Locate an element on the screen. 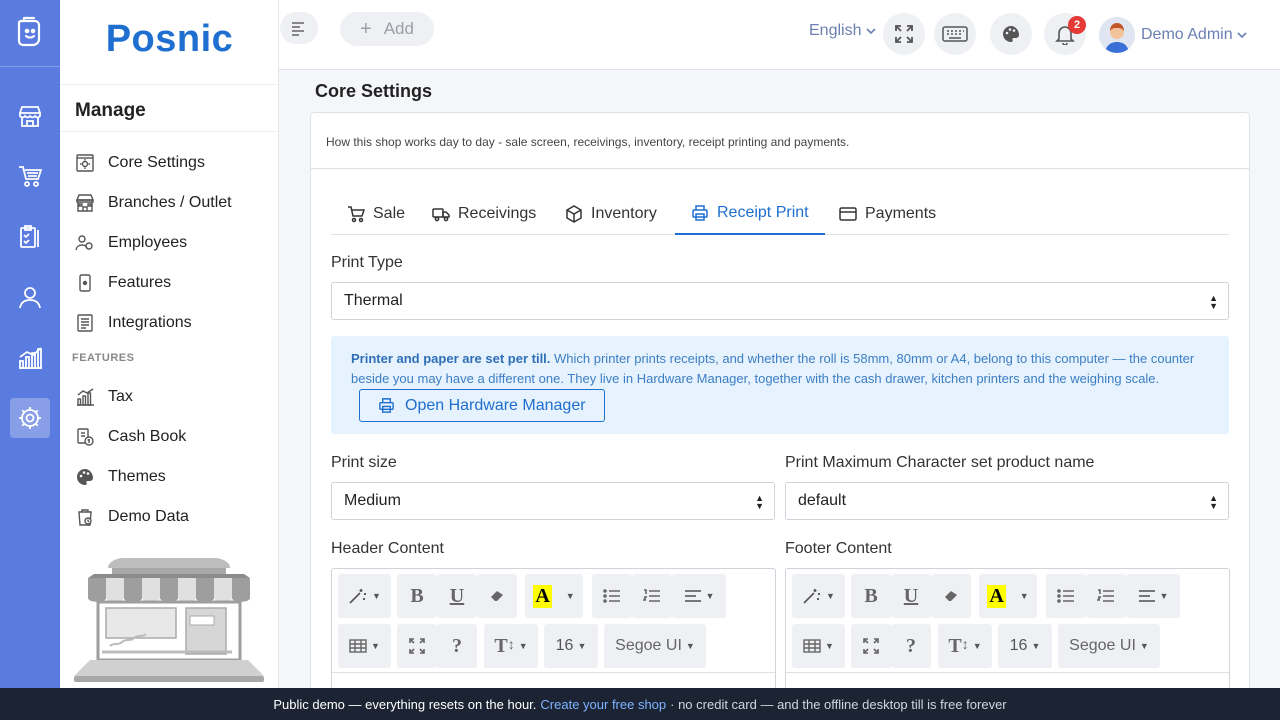 Image resolution: width=1280 pixels, height=720 pixels. store-icon is located at coordinates (85, 203).